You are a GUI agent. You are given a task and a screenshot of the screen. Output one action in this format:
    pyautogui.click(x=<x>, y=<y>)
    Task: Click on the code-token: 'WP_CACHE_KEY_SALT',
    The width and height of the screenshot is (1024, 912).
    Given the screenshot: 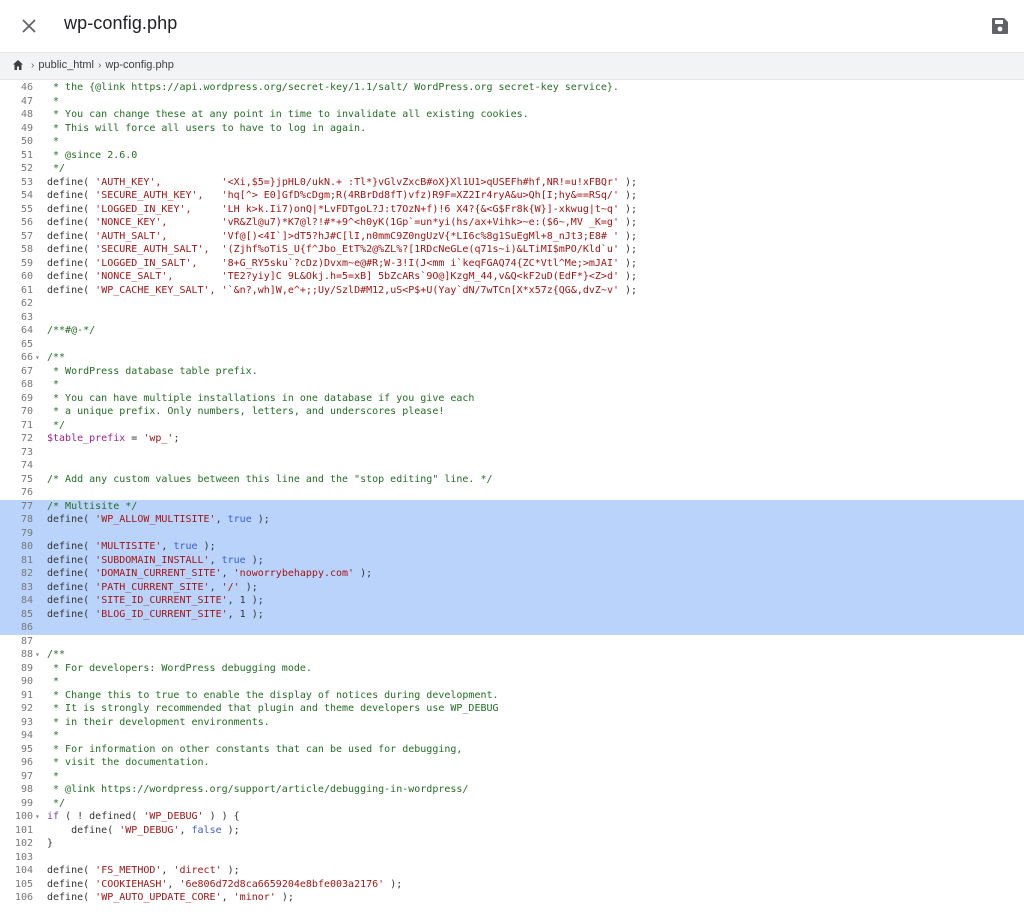 What is the action you would take?
    pyautogui.click(x=155, y=290)
    